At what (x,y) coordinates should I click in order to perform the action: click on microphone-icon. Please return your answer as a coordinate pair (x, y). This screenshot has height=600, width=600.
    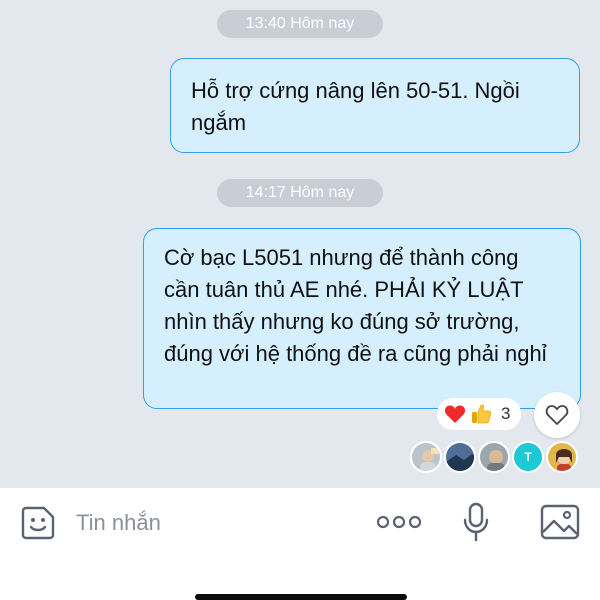
    Looking at the image, I should click on (476, 524).